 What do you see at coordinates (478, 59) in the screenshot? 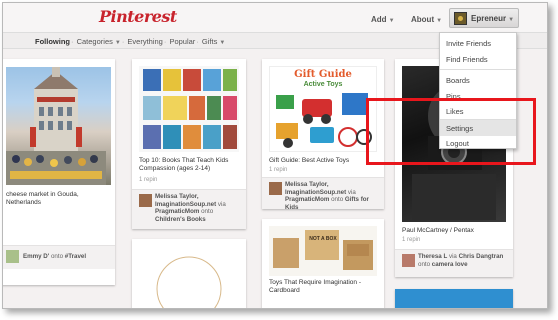
I see `menu-item-find-friends: Find Friends` at bounding box center [478, 59].